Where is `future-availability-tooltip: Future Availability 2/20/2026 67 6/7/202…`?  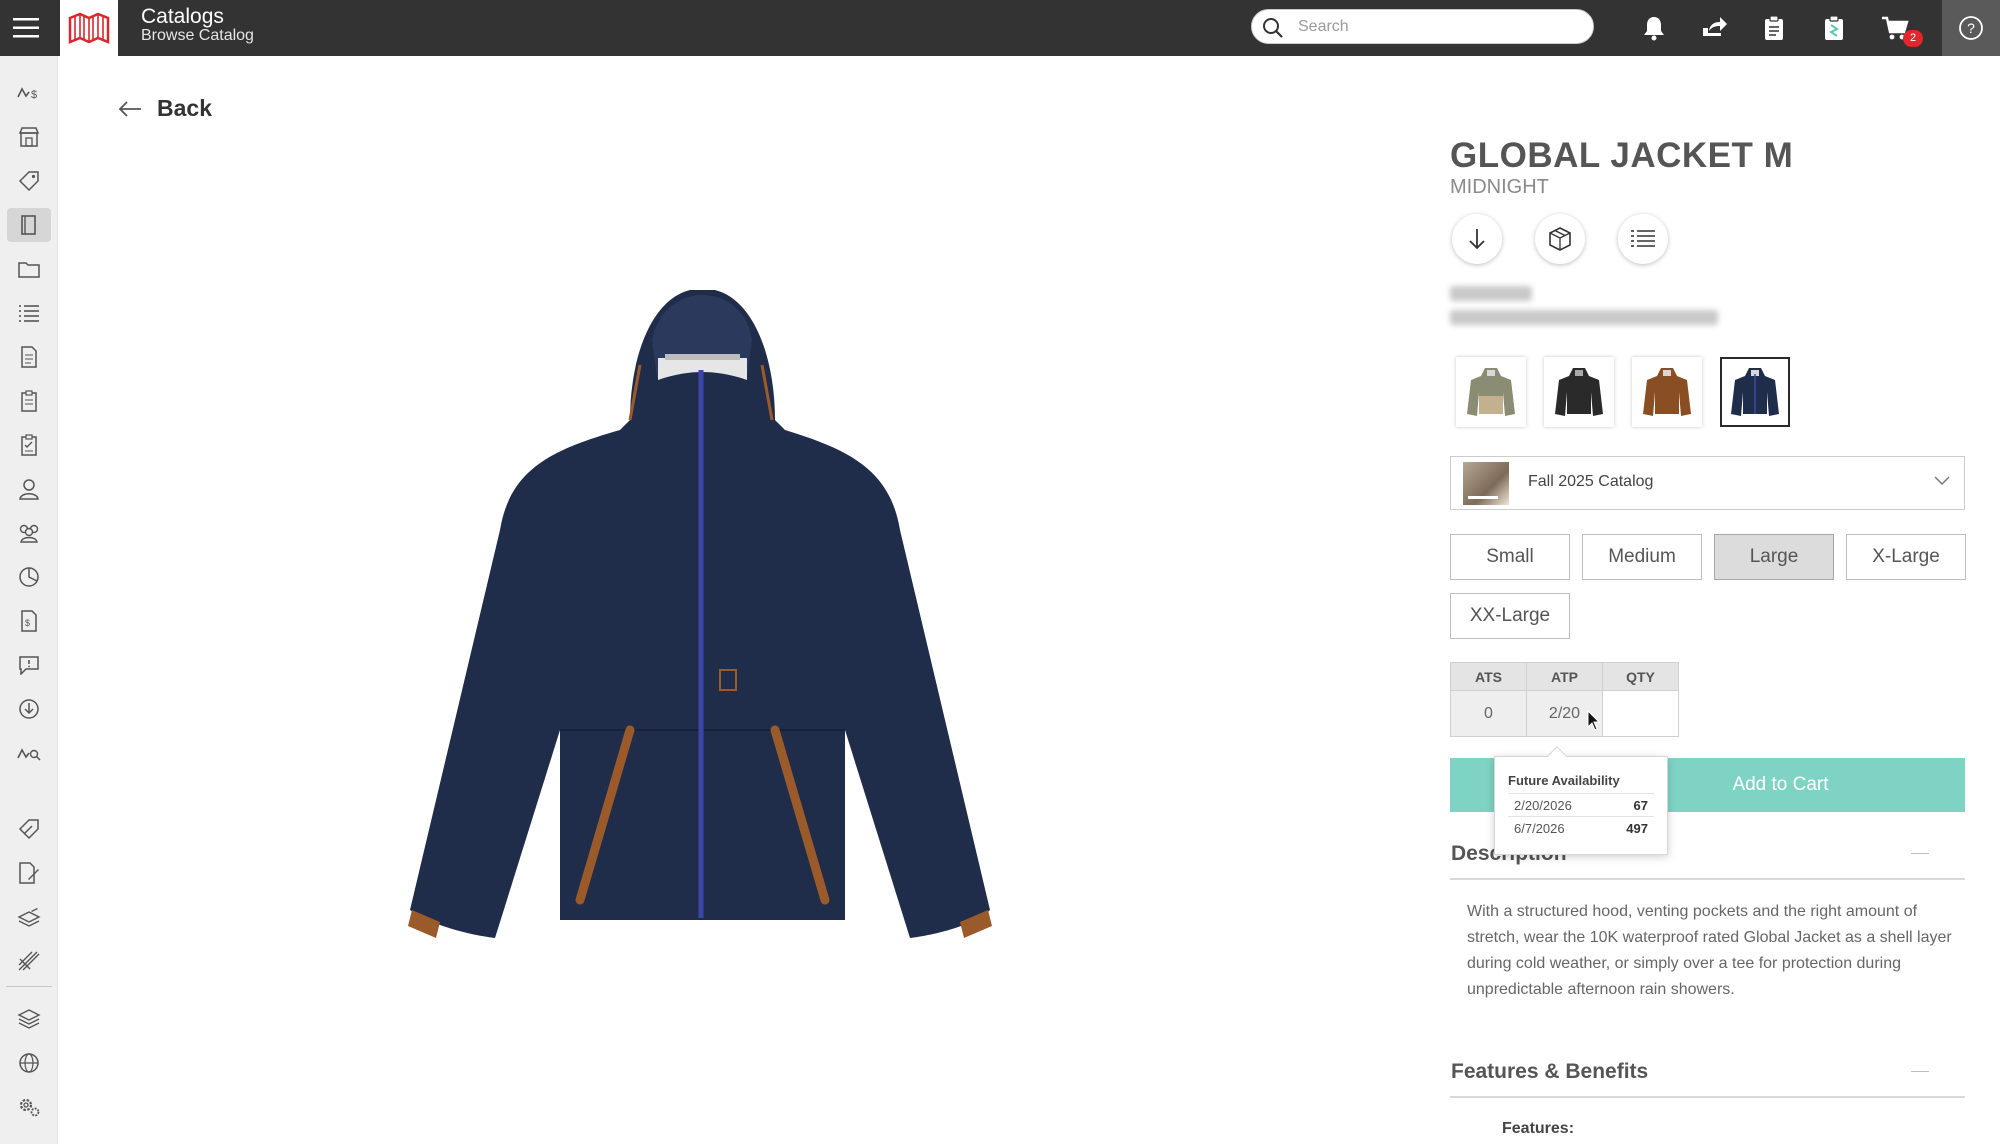 future-availability-tooltip: Future Availability 2/20/2026 67 6/7/202… is located at coordinates (1581, 800).